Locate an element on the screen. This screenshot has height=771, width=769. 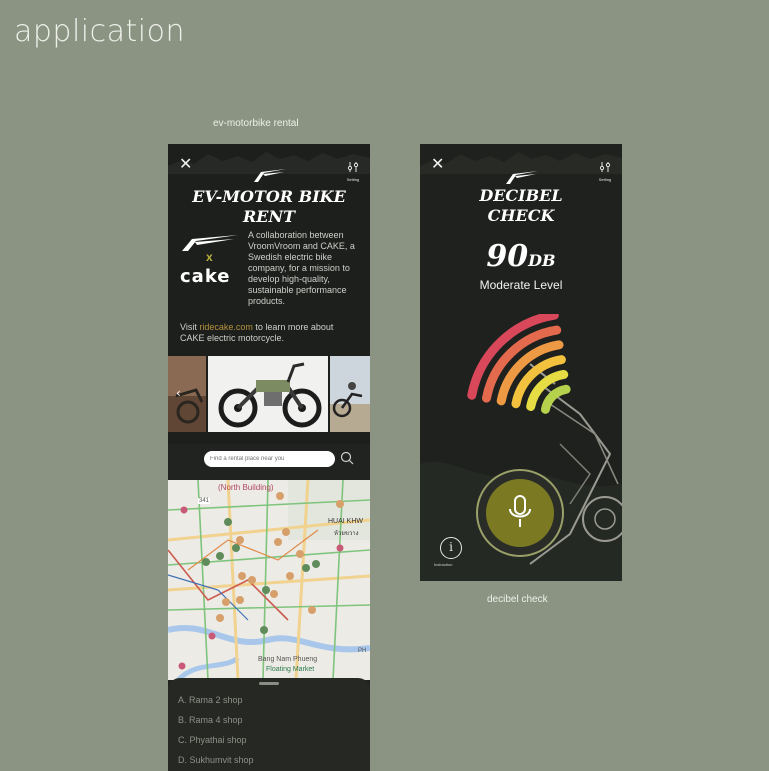
decibel-title-line1: DECIBEL is located at coordinates (521, 195).